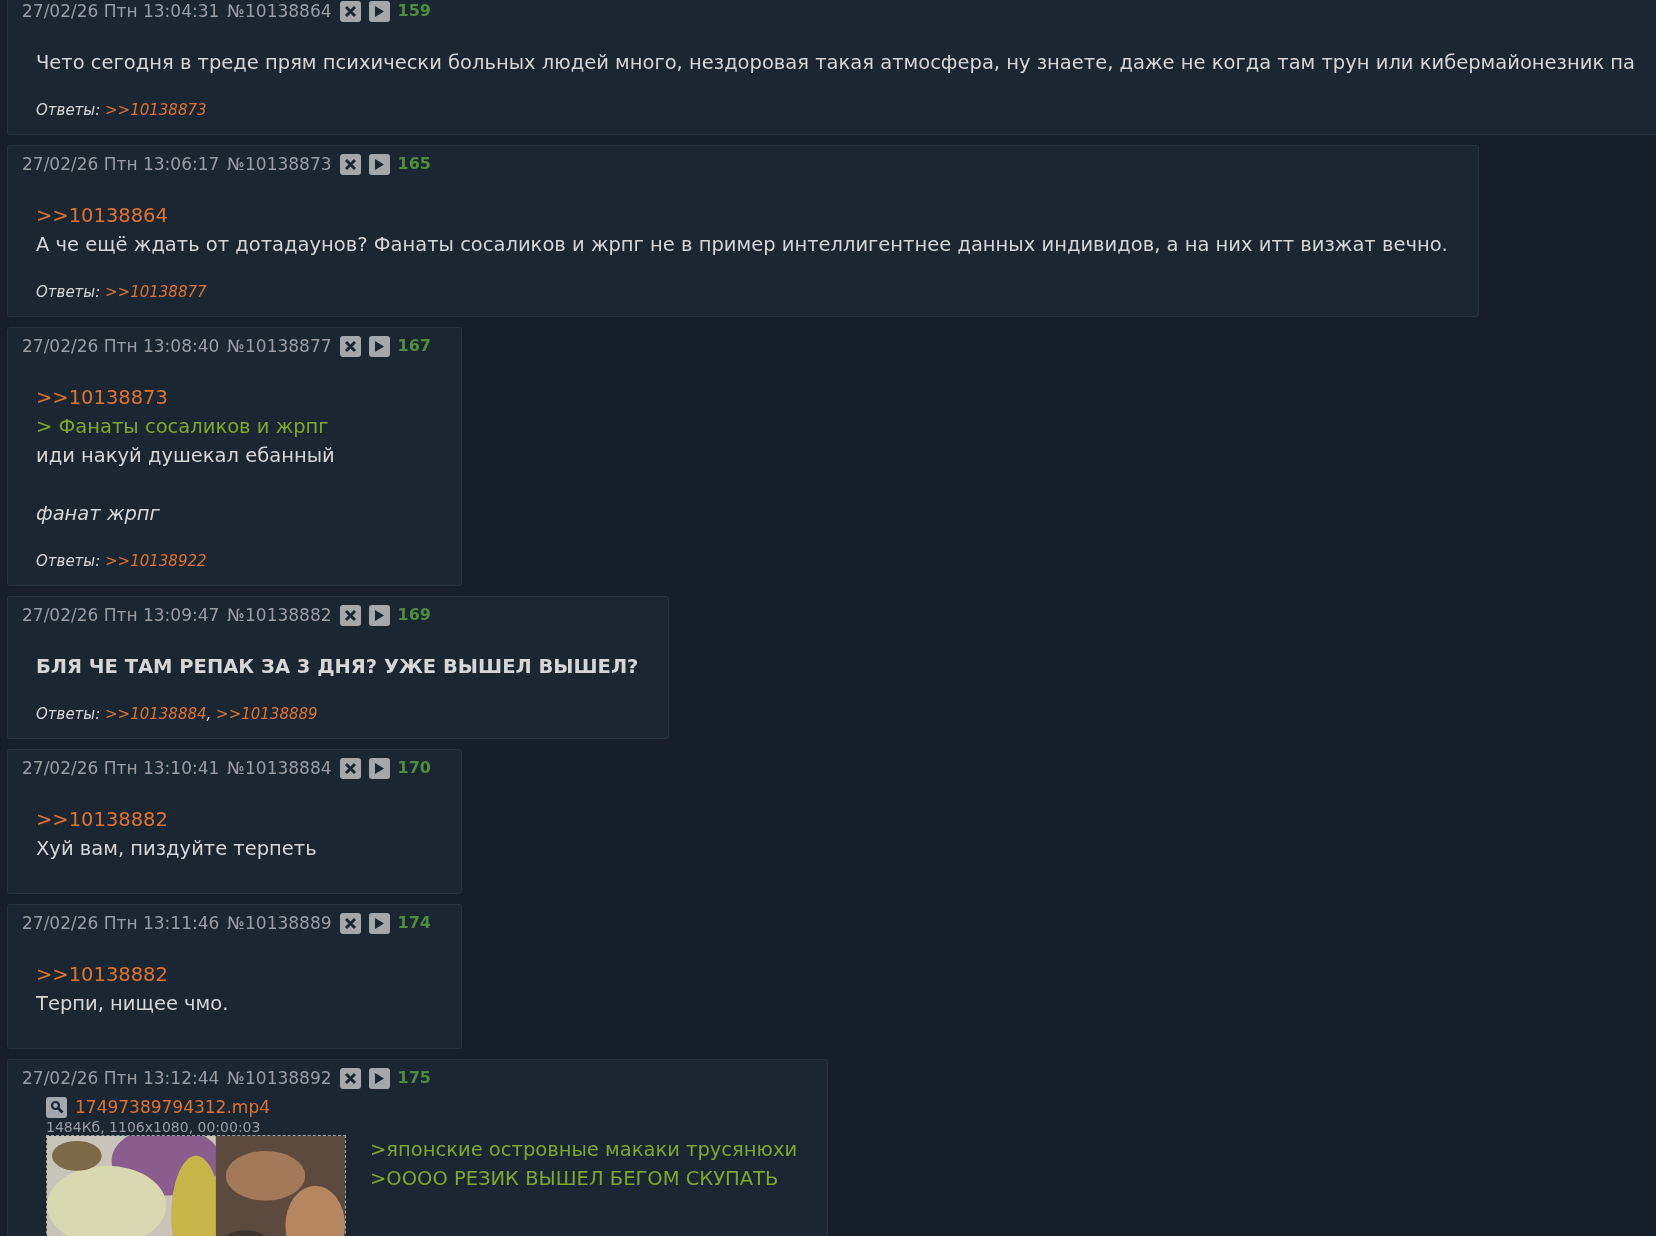 Image resolution: width=1656 pixels, height=1236 pixels. What do you see at coordinates (414, 11) in the screenshot?
I see `post-count: 159` at bounding box center [414, 11].